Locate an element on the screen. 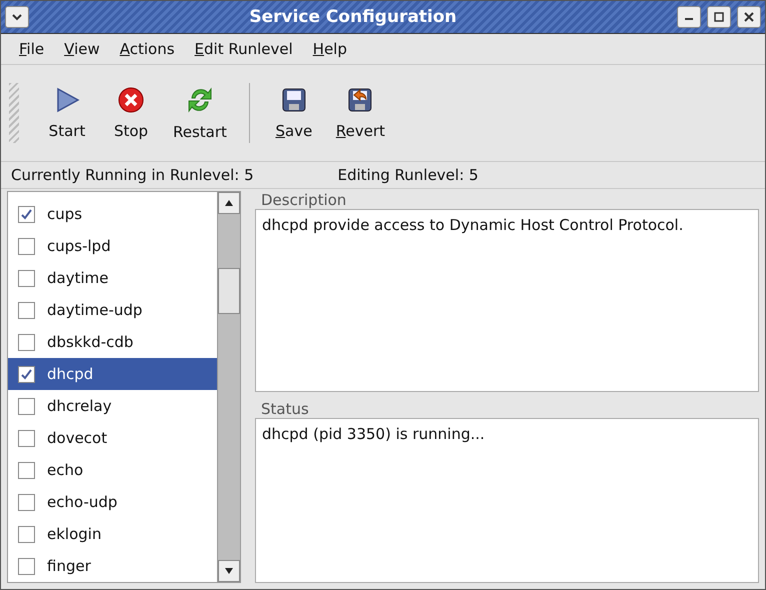 Image resolution: width=766 pixels, height=590 pixels. status-heading: Status is located at coordinates (285, 409).